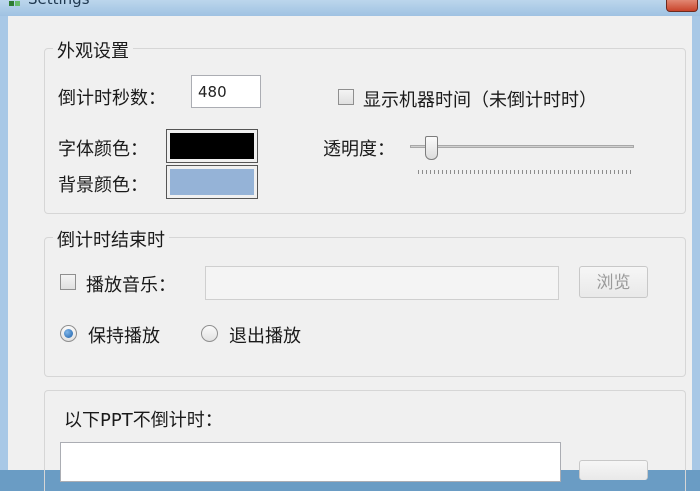  What do you see at coordinates (682, 6) in the screenshot?
I see `close-button` at bounding box center [682, 6].